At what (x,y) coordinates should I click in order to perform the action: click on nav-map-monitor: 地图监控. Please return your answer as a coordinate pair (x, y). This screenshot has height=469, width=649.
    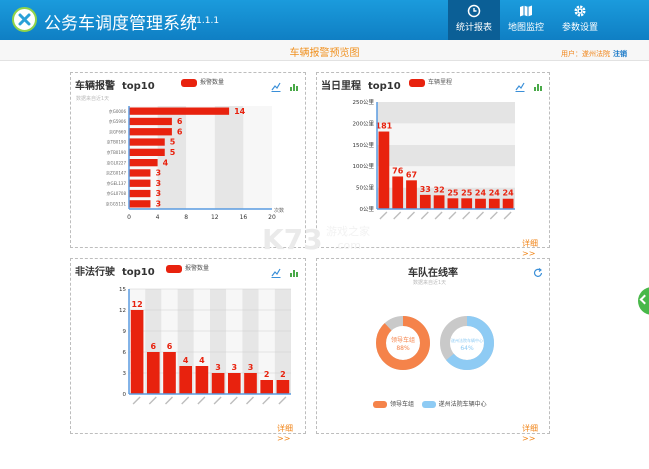
    Looking at the image, I should click on (526, 20).